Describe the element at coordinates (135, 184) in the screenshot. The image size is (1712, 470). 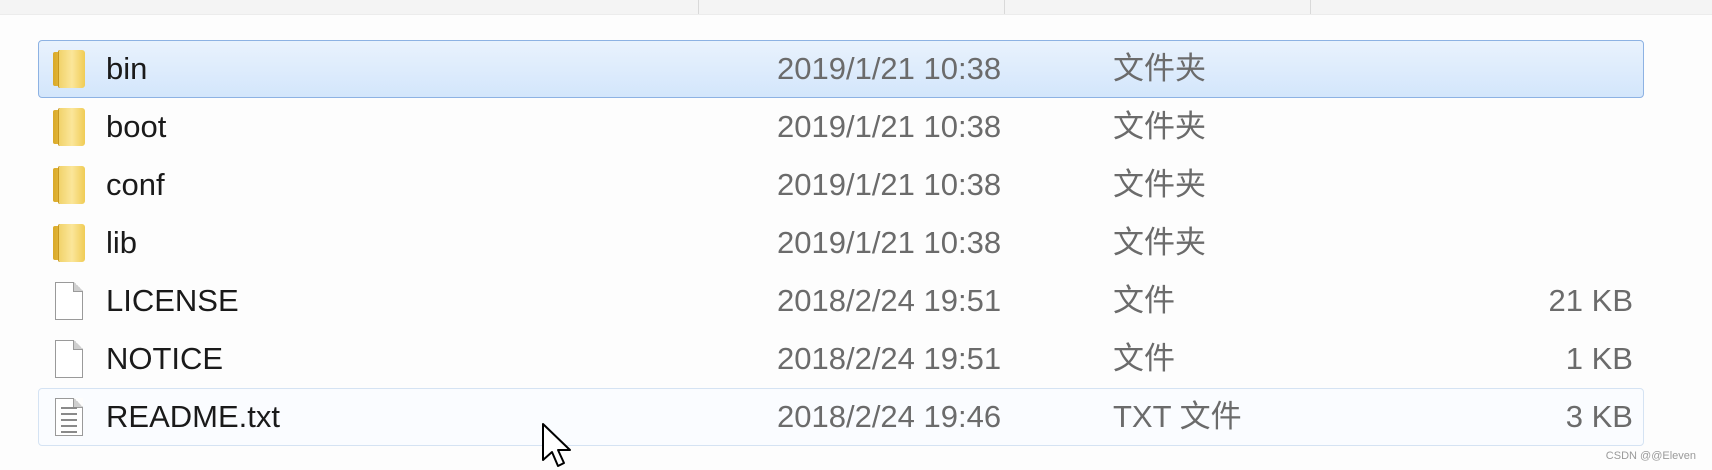
I see `file-name: conf` at that location.